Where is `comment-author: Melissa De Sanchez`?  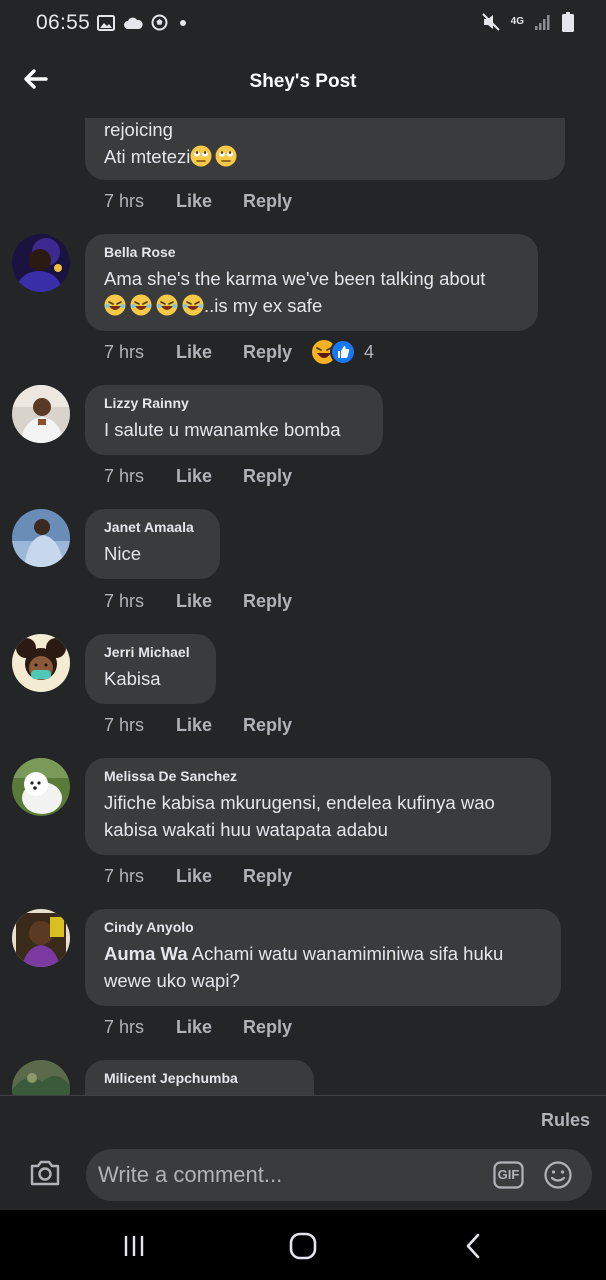
comment-author: Melissa De Sanchez is located at coordinates (318, 776).